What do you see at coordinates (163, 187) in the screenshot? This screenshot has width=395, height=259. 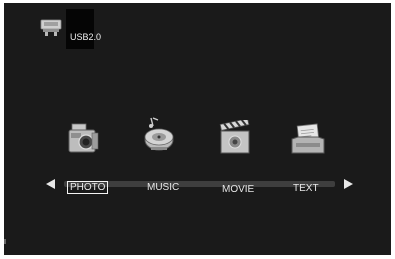 I see `menu-item-music: MUSIC` at bounding box center [163, 187].